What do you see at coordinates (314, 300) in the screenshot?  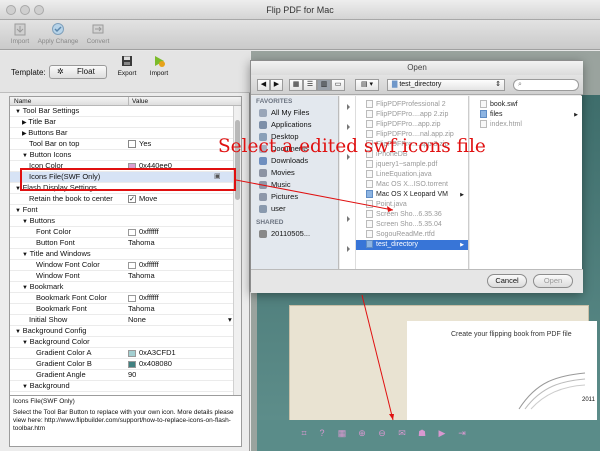 I see `annotation-arrows` at bounding box center [314, 300].